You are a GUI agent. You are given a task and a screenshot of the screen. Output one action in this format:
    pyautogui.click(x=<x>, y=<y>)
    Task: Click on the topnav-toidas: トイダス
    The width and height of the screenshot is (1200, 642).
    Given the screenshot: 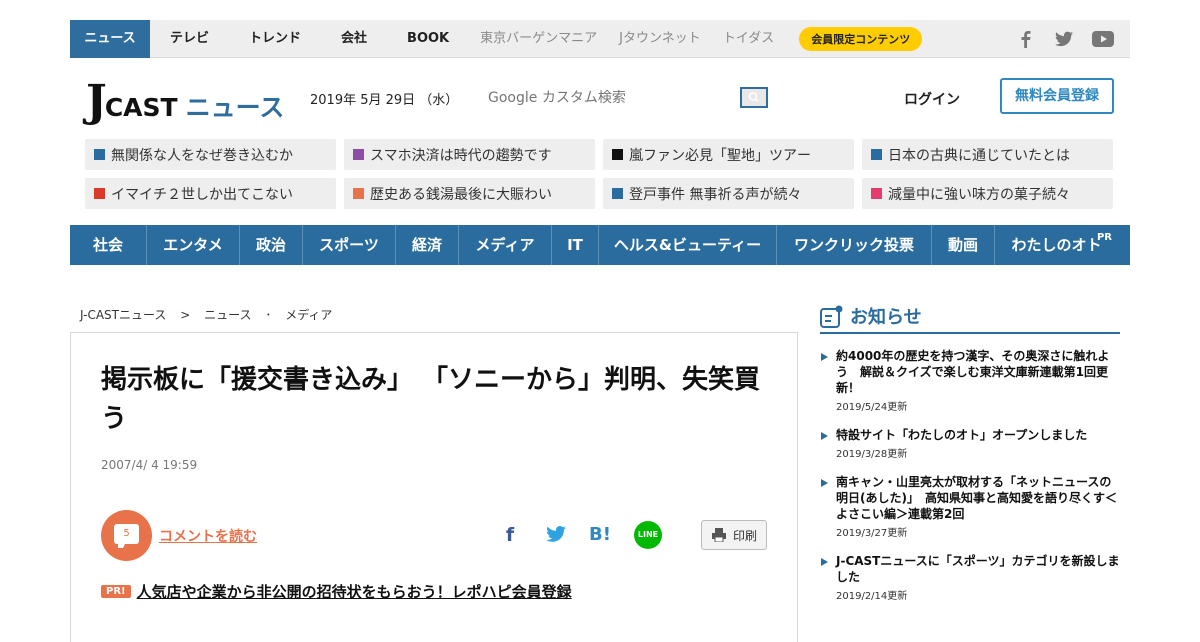 What is the action you would take?
    pyautogui.click(x=748, y=39)
    